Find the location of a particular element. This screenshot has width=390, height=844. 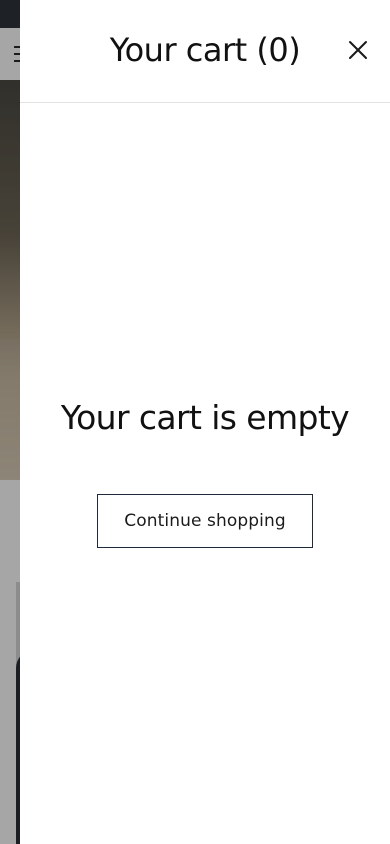

cart-drawer-header: Your cart (0) is located at coordinates (205, 51).